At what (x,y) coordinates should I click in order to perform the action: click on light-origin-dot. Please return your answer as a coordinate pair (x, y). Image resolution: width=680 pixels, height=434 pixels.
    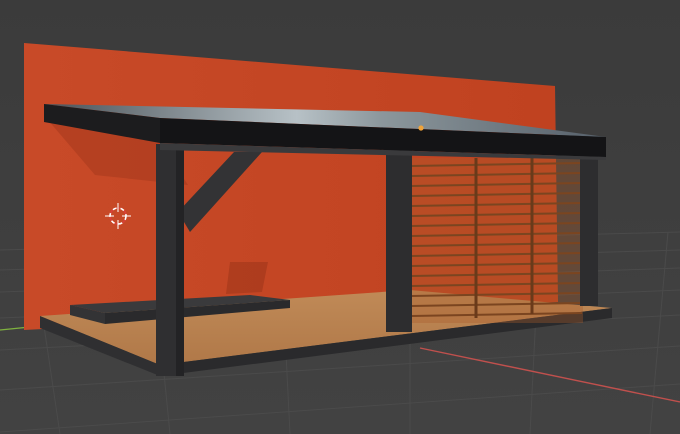
    Looking at the image, I should click on (421, 128).